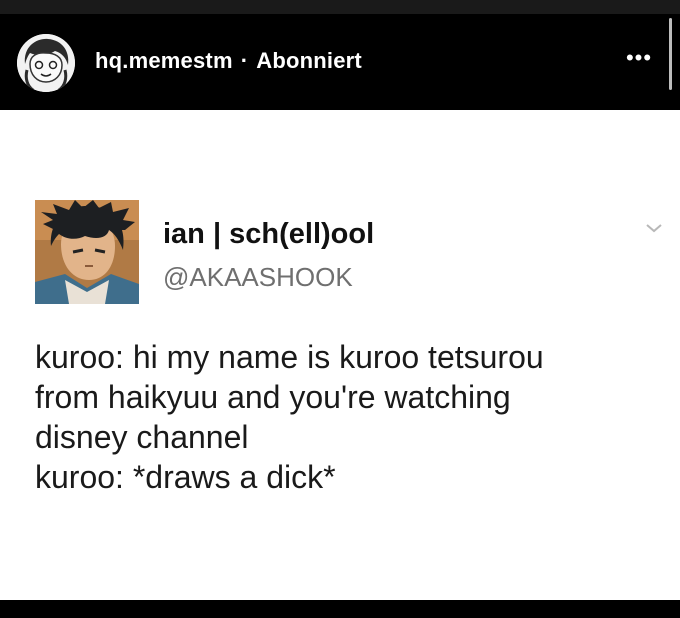  What do you see at coordinates (654, 228) in the screenshot?
I see `chevron-down-icon` at bounding box center [654, 228].